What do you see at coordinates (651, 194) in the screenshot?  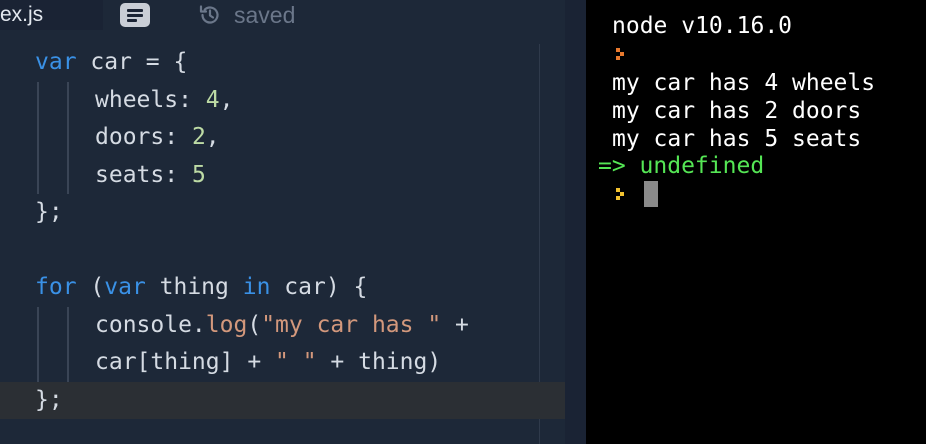 I see `console-input-cursor` at bounding box center [651, 194].